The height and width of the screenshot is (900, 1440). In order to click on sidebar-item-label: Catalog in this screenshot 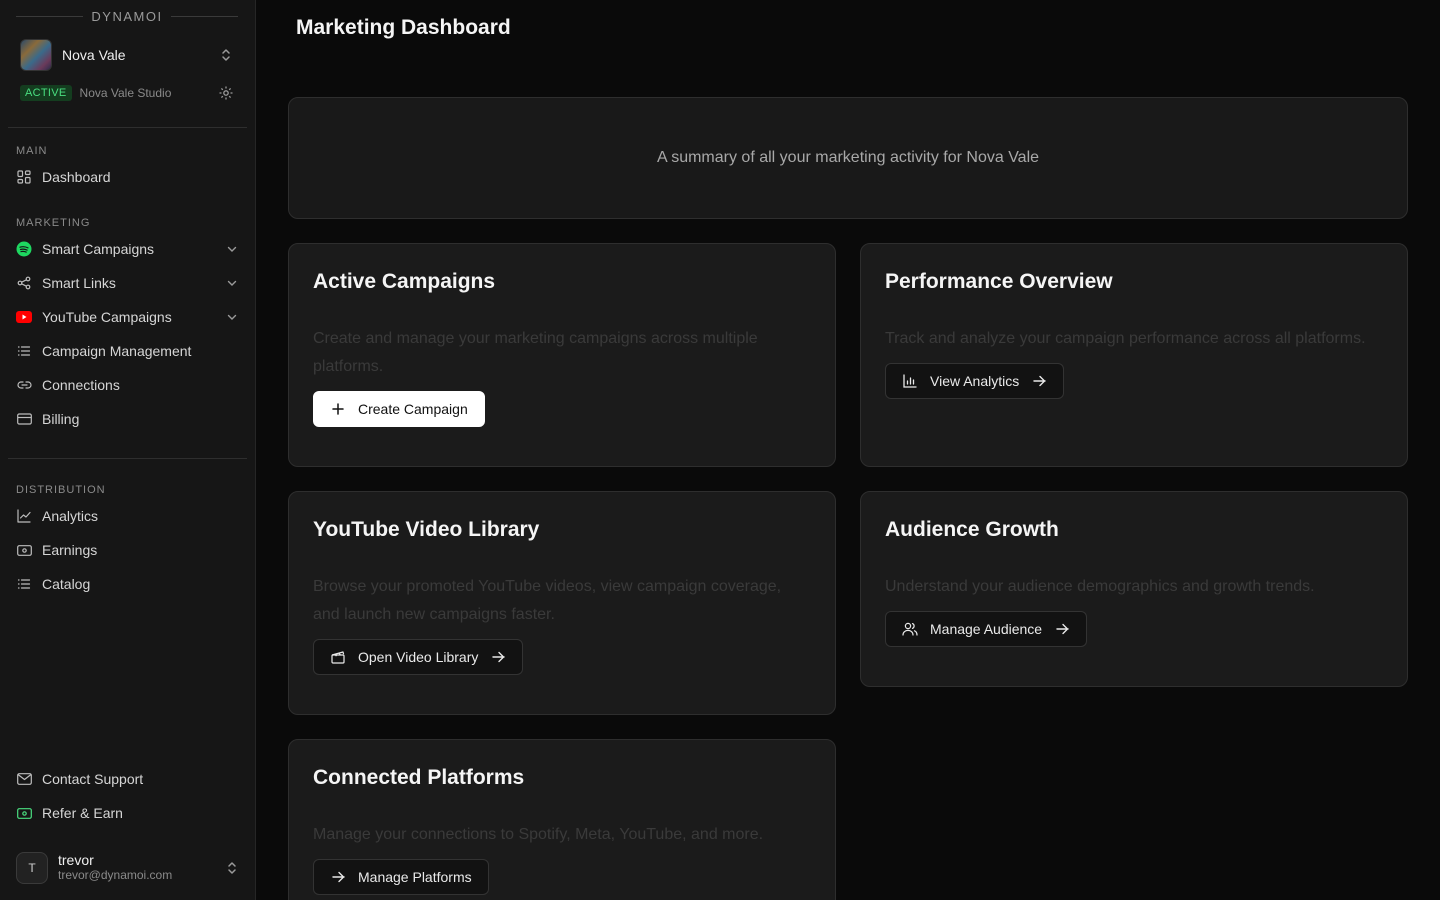, I will do `click(66, 584)`.